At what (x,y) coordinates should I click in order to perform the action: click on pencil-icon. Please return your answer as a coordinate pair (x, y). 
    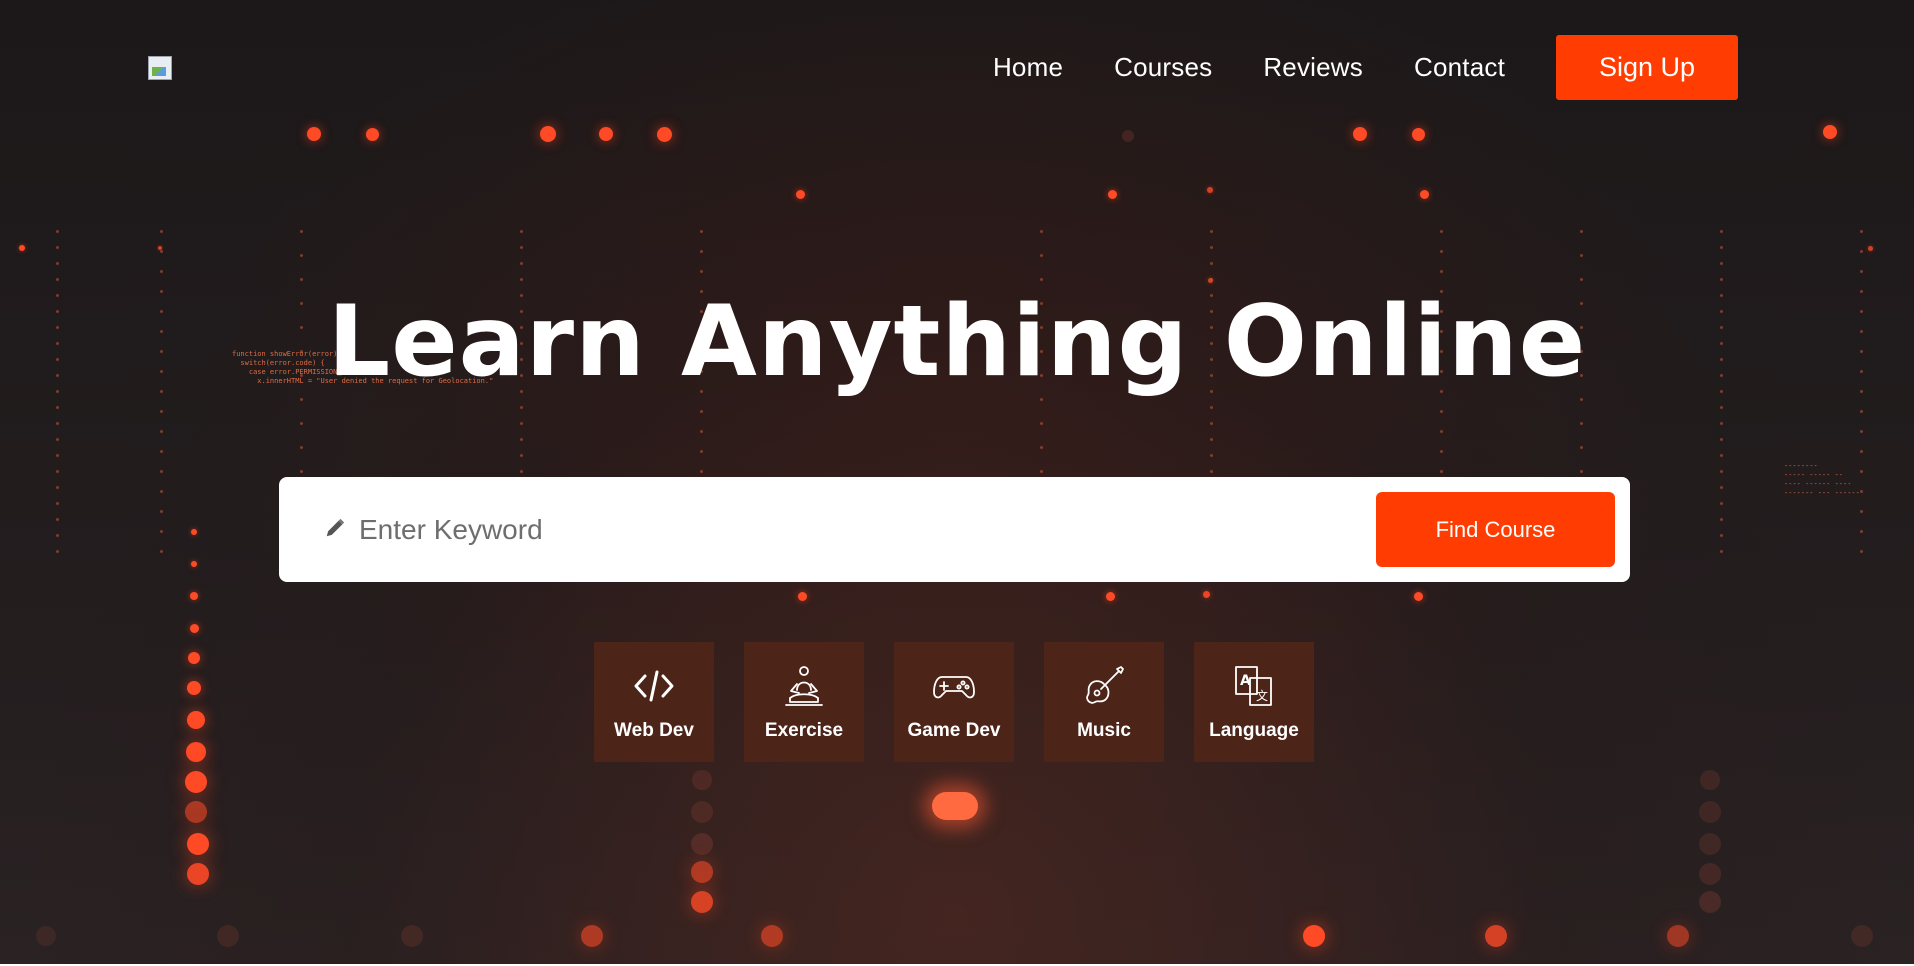
    Looking at the image, I should click on (335, 527).